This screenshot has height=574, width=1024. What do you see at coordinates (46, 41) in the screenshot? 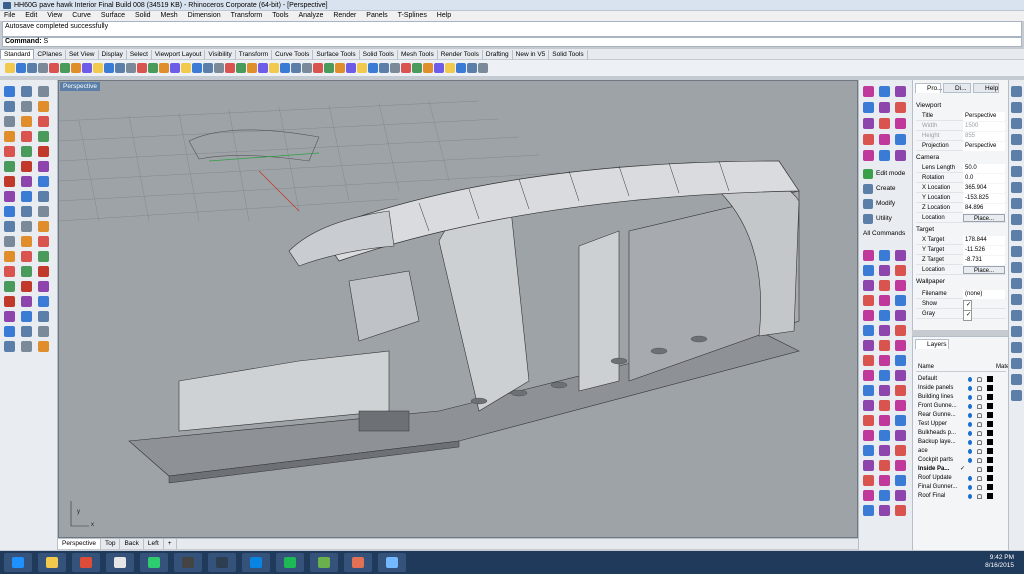
I see `command-input: S` at bounding box center [46, 41].